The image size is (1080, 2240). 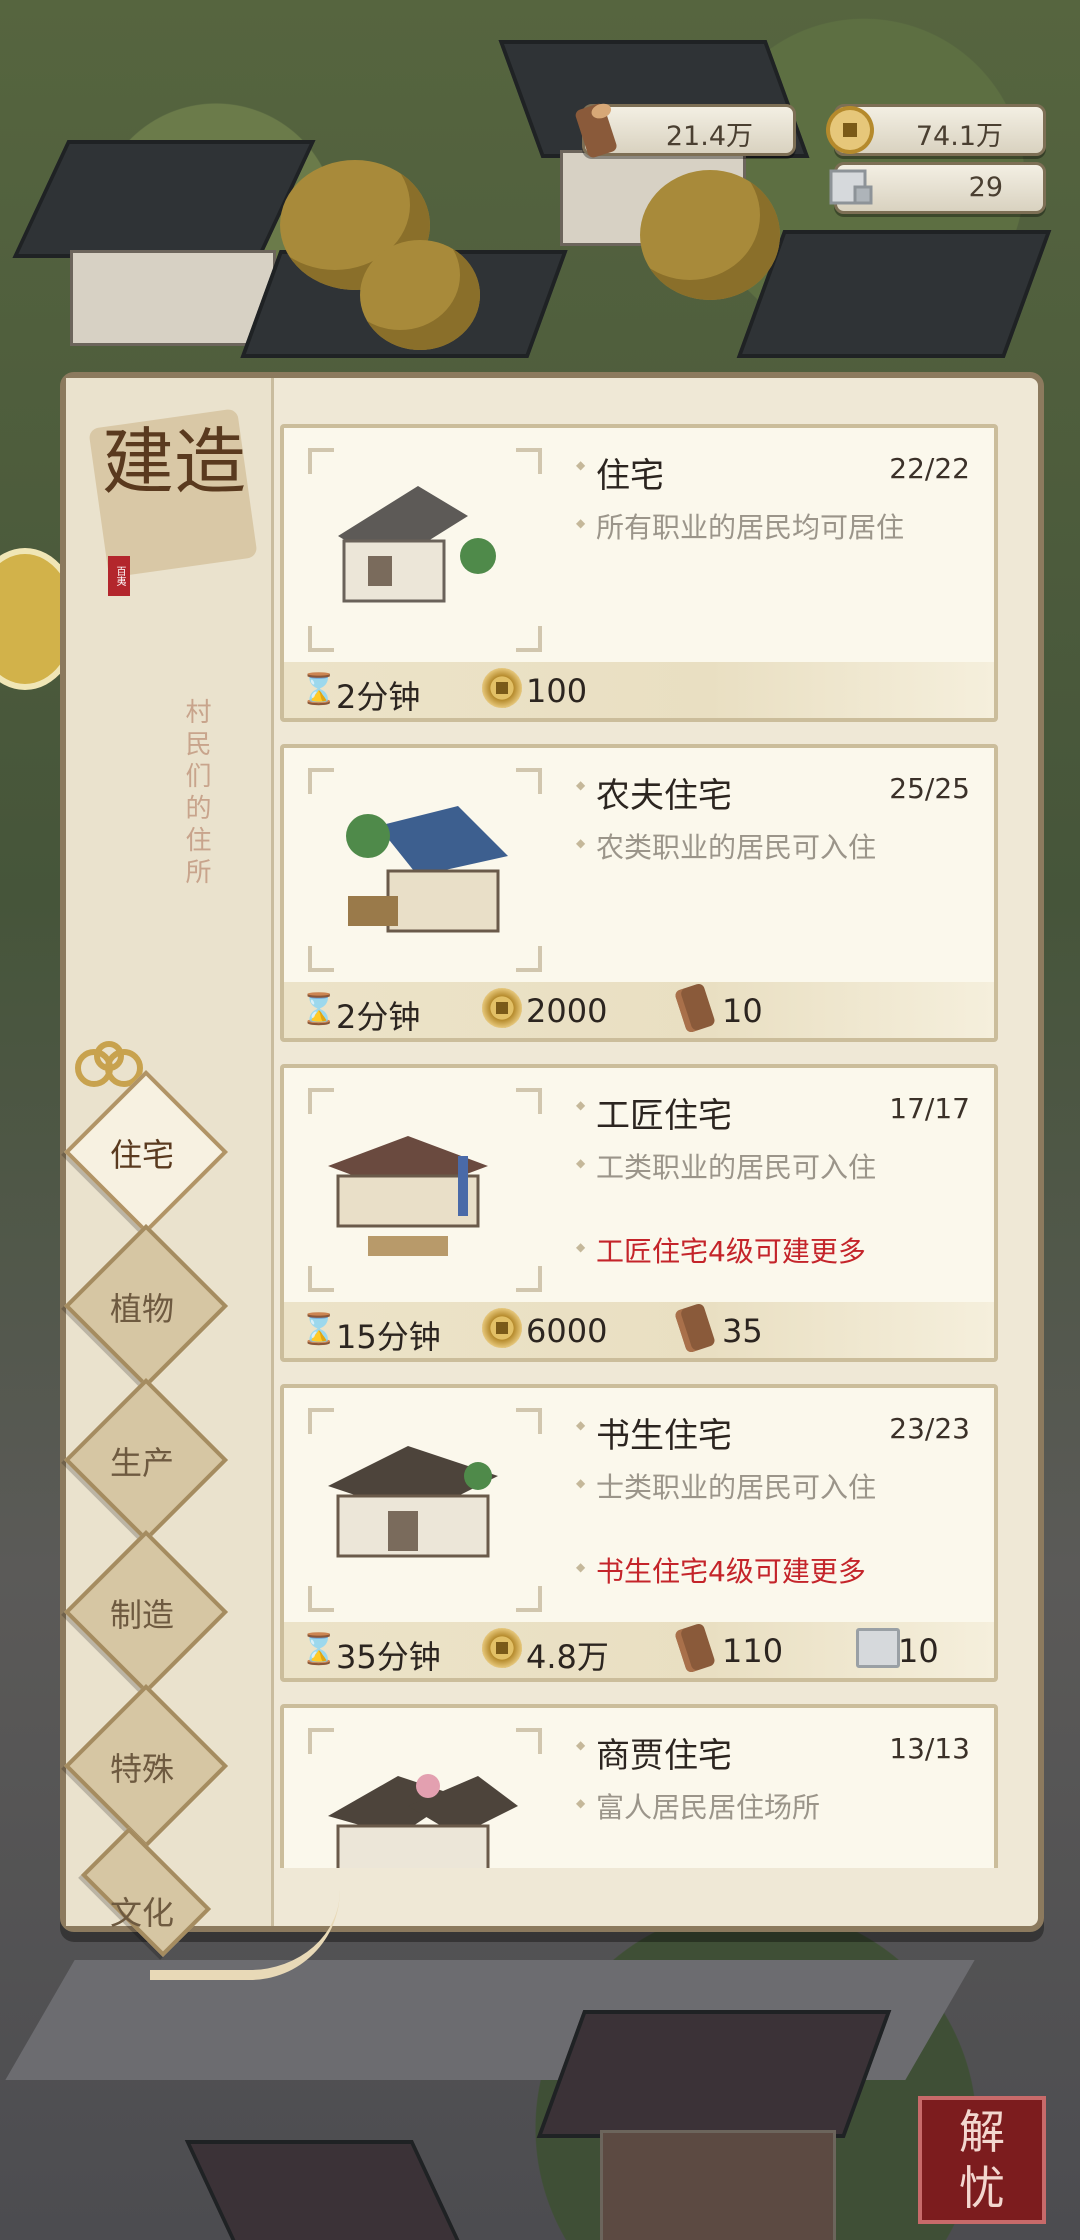 What do you see at coordinates (753, 1651) in the screenshot?
I see `wood-cost: 110` at bounding box center [753, 1651].